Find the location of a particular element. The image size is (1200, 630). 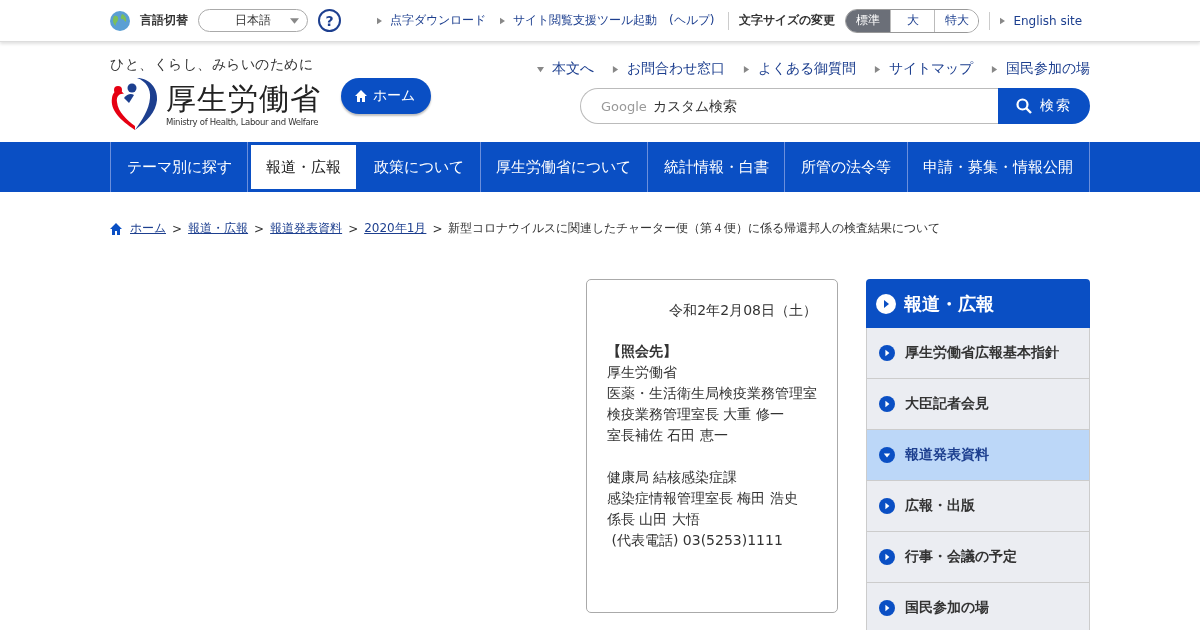

quick-link: よくある御質問 is located at coordinates (807, 69).